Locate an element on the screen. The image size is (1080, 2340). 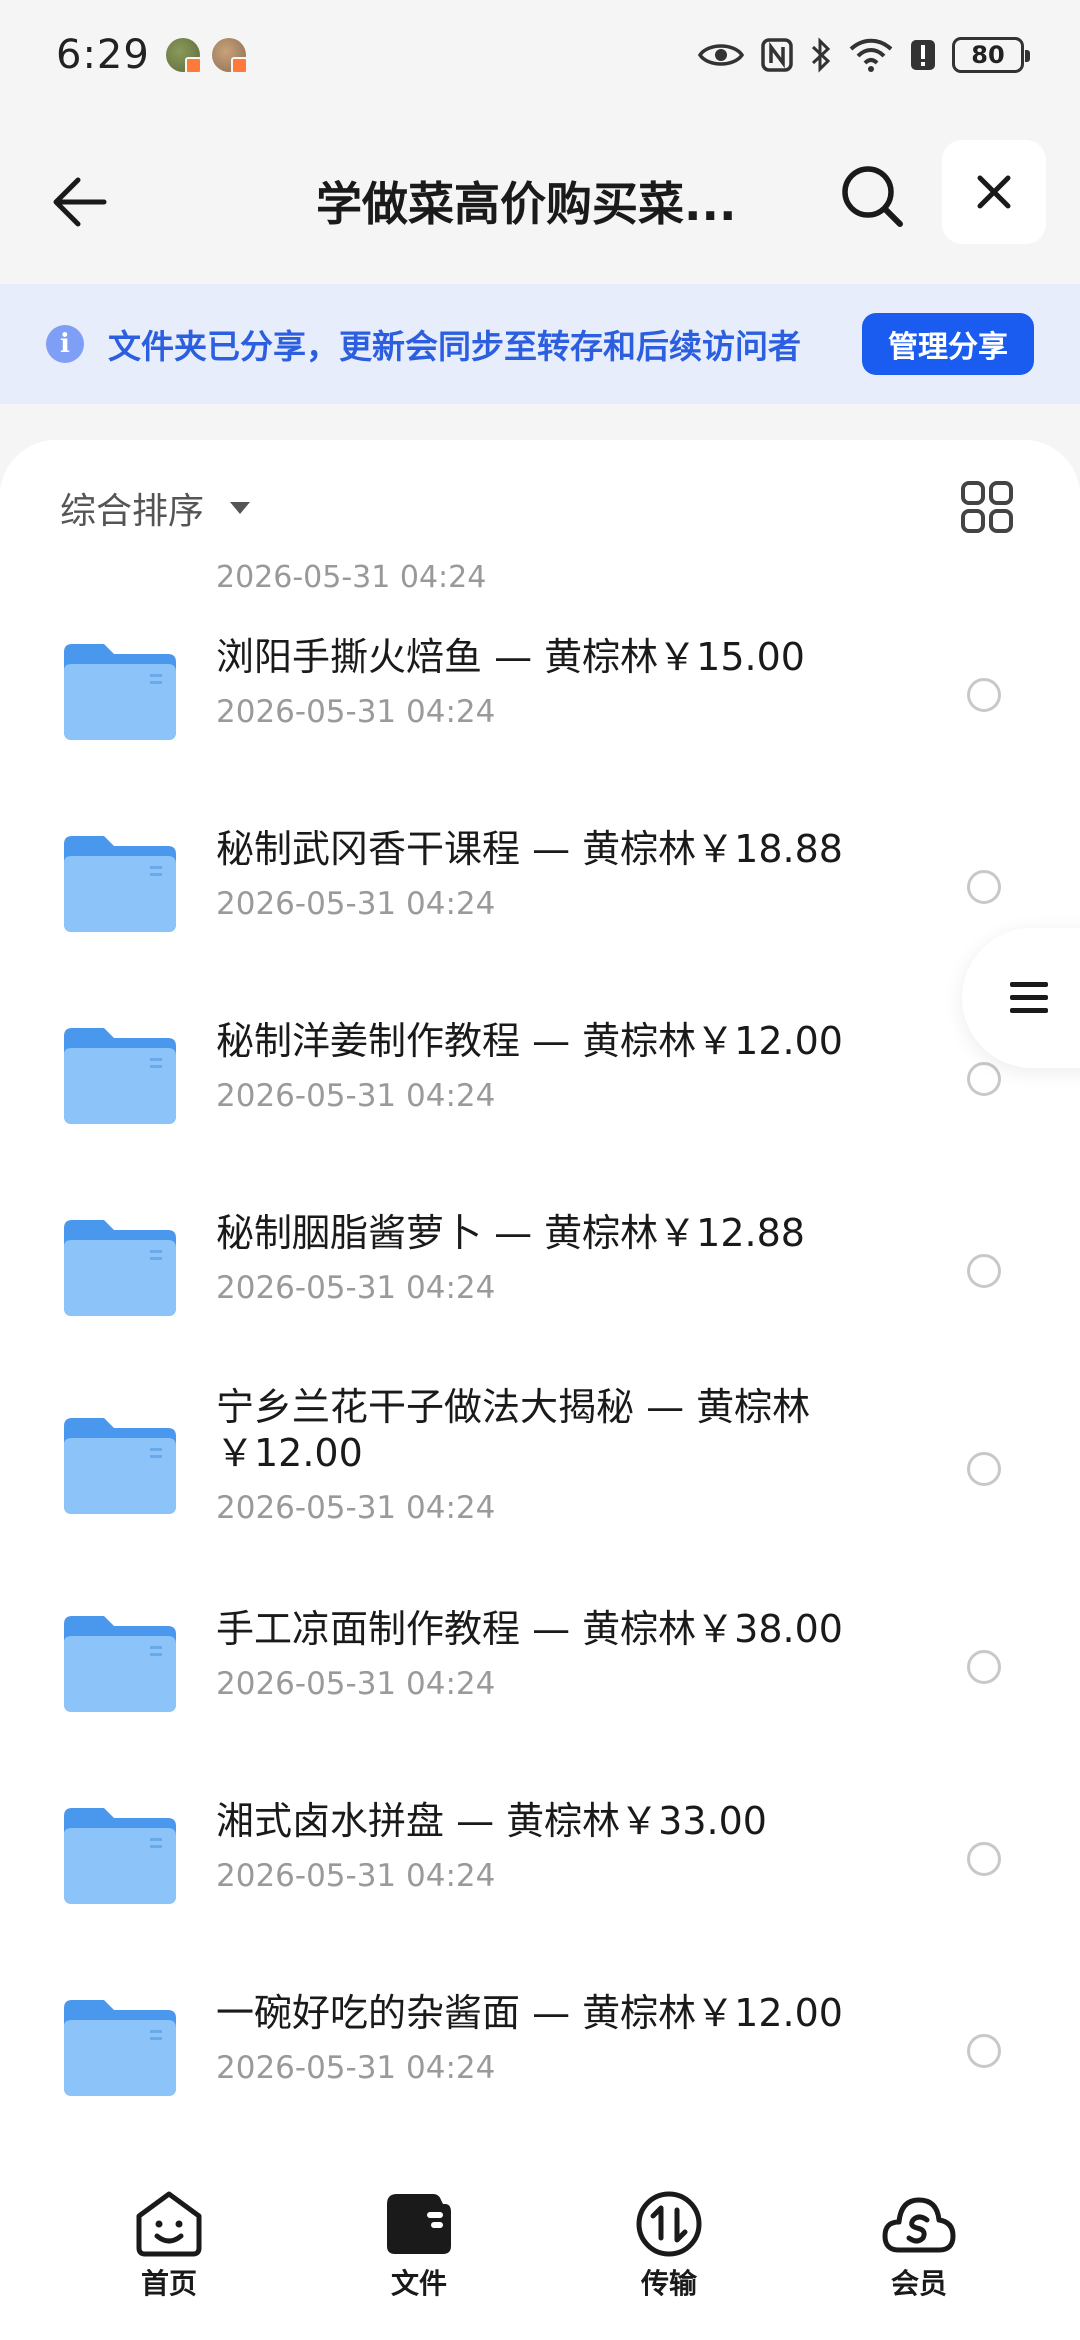
nav-label: 首页 is located at coordinates (168, 2283).